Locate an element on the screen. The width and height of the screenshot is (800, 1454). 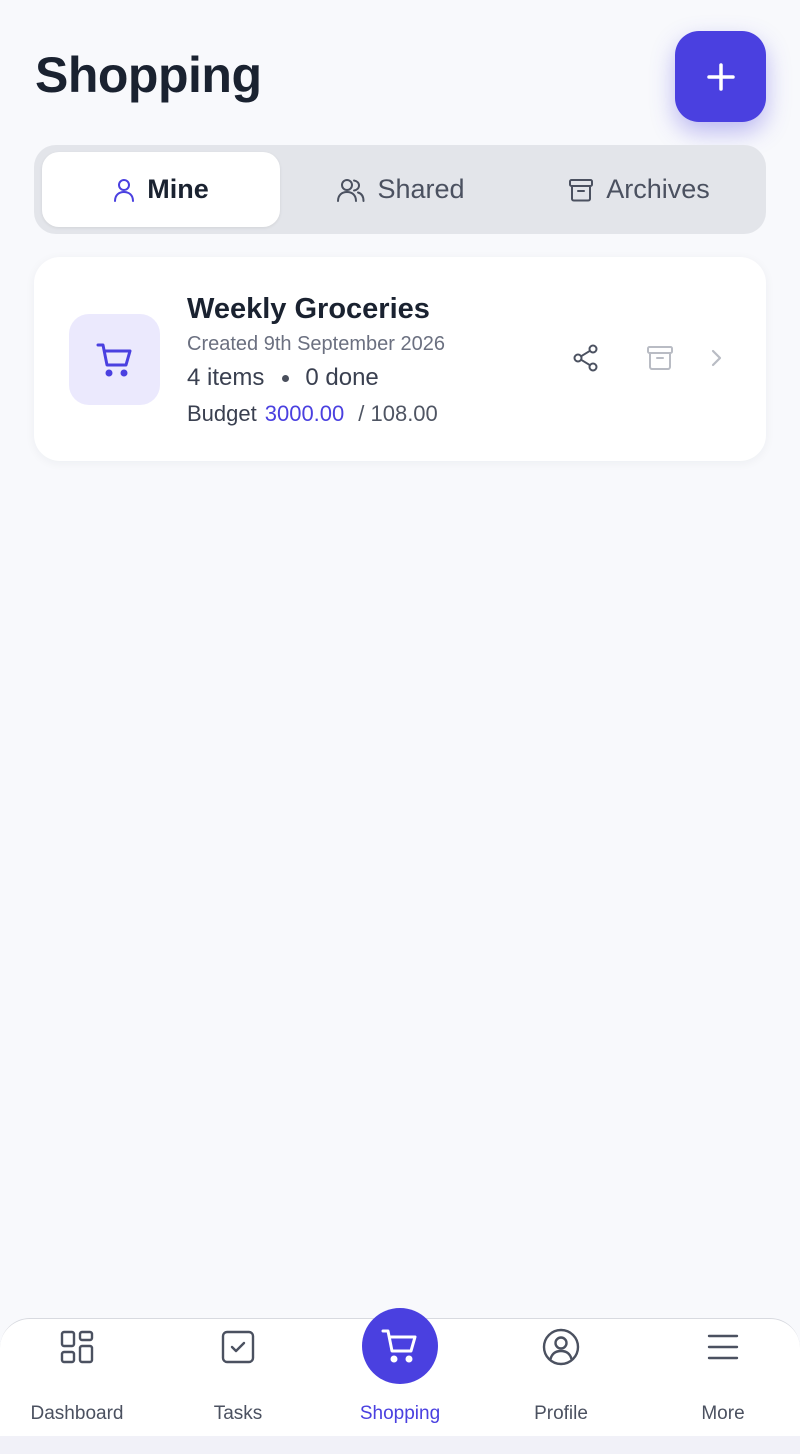
list-filter-tabs: Mine Shared Archives is located at coordinates (400, 189).